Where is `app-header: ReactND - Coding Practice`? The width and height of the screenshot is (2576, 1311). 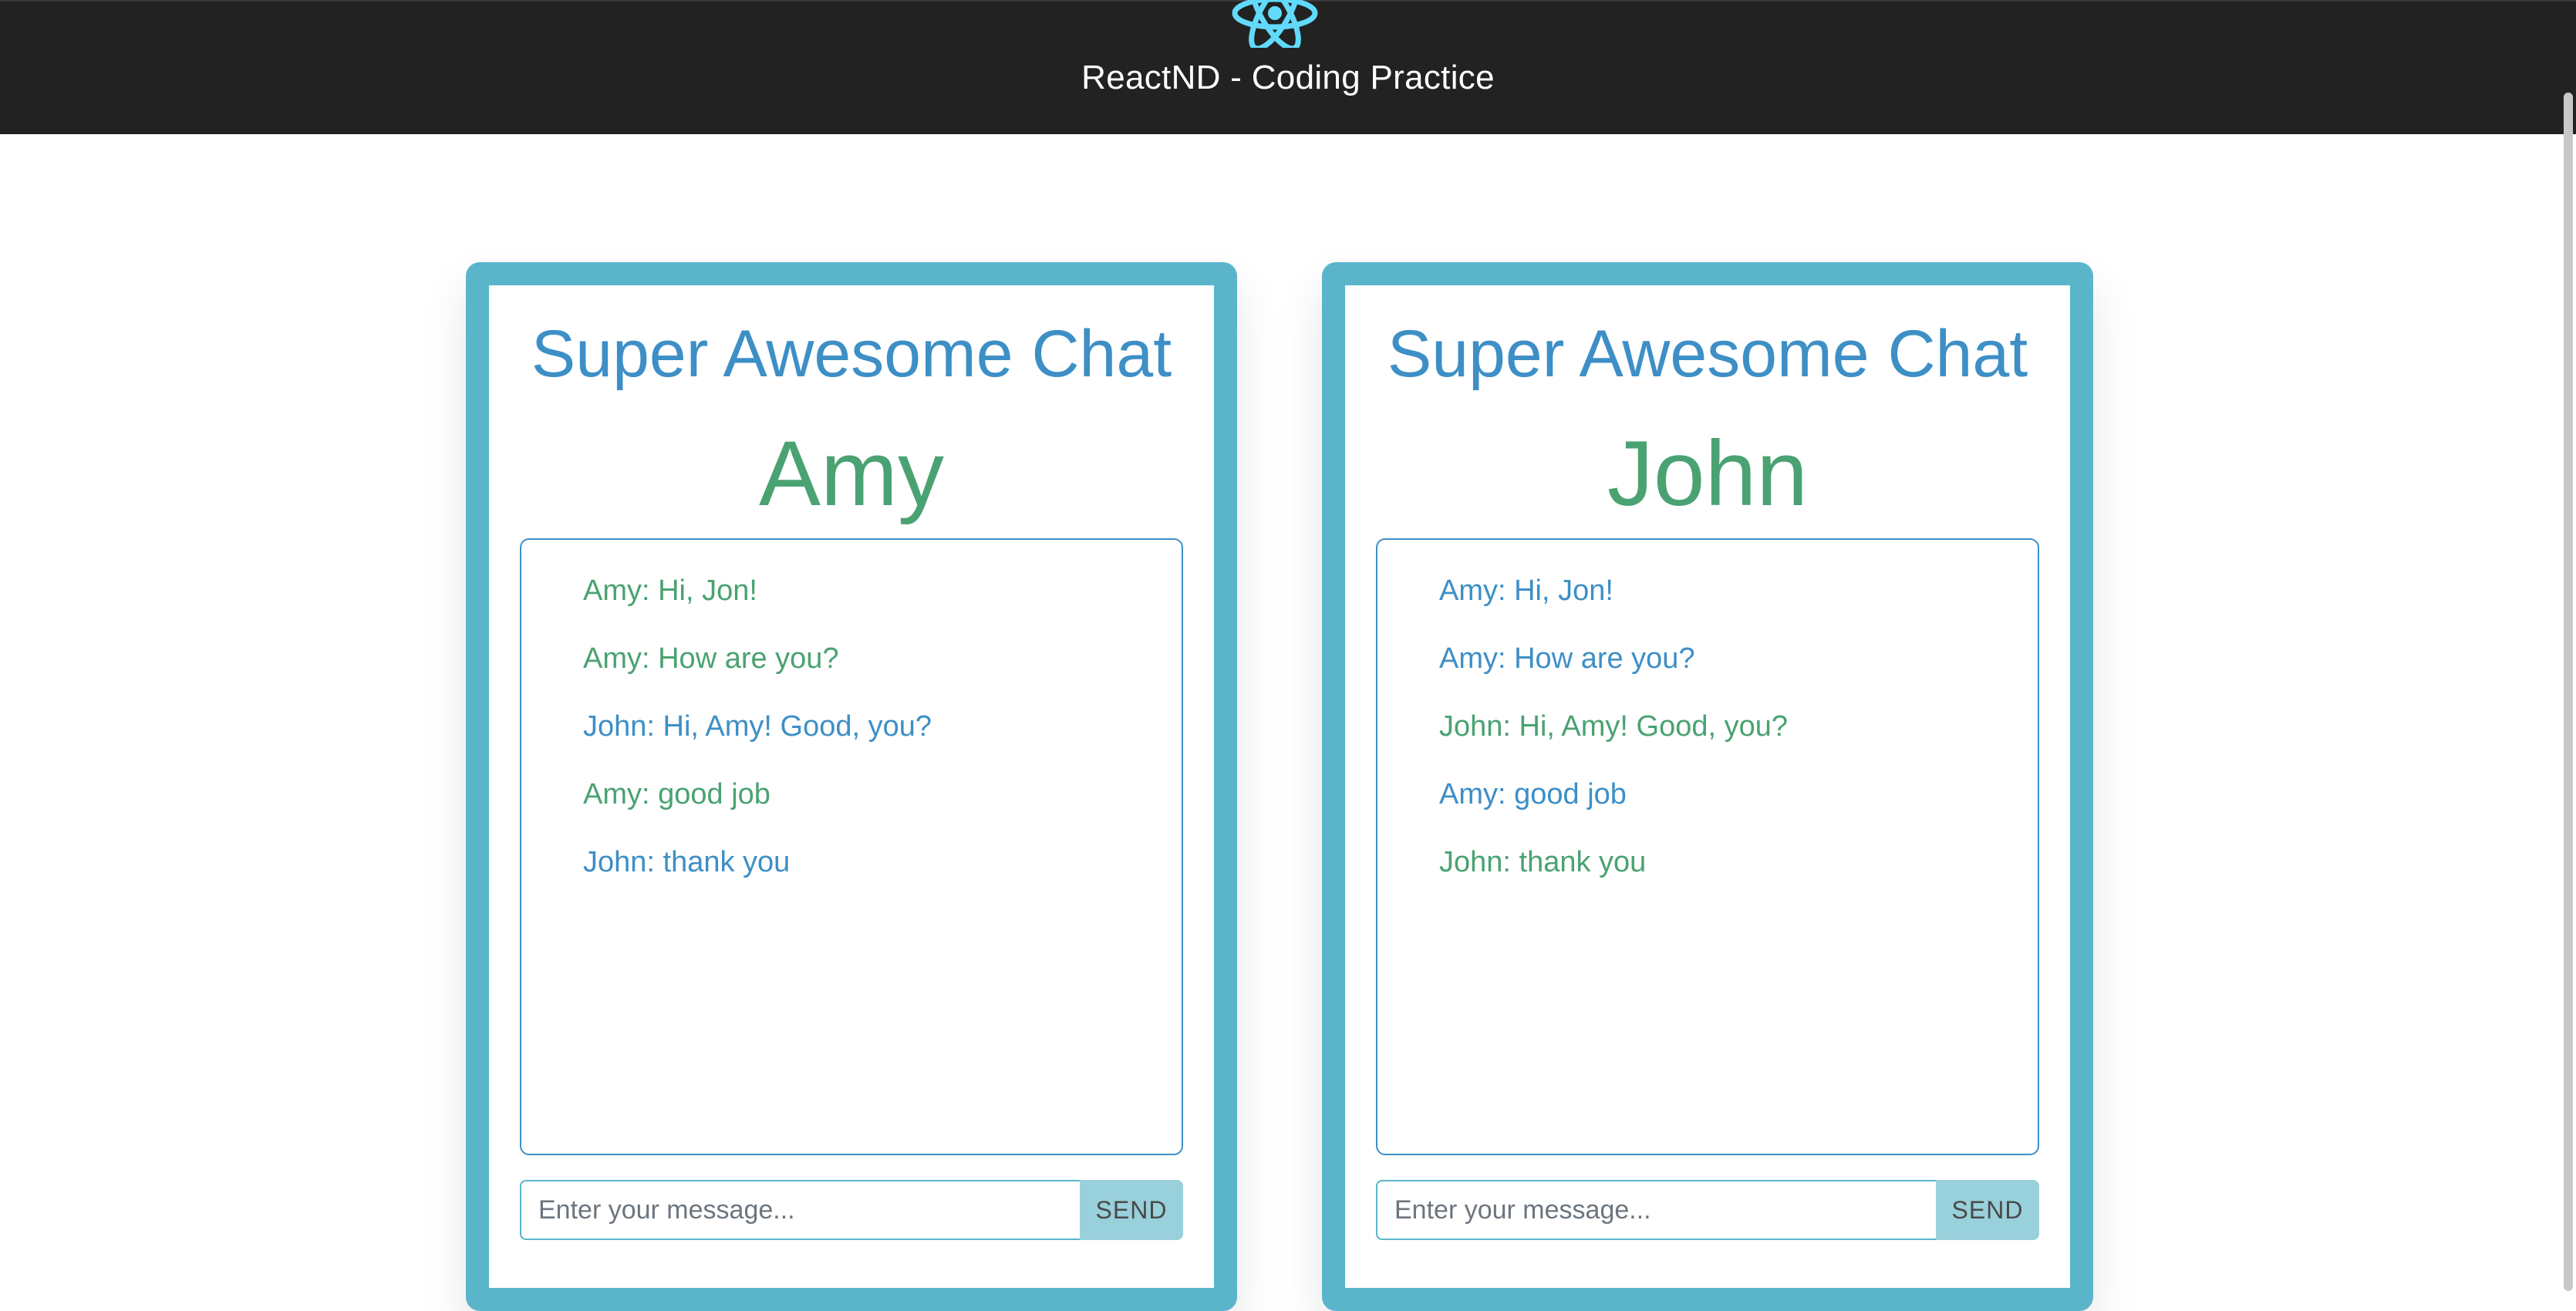
app-header: ReactND - Coding Practice is located at coordinates (1288, 67).